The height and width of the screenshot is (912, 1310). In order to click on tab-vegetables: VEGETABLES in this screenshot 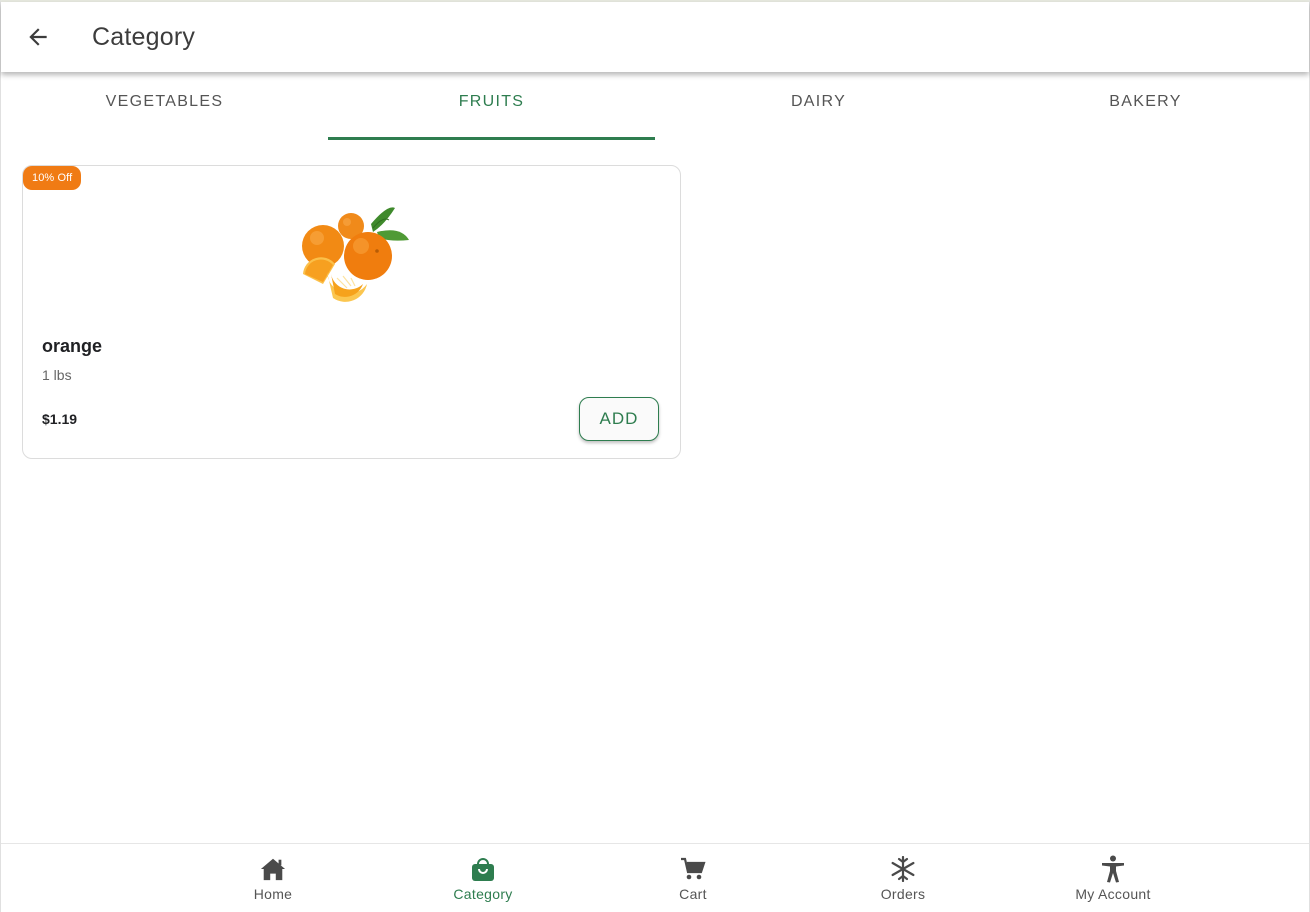, I will do `click(164, 106)`.